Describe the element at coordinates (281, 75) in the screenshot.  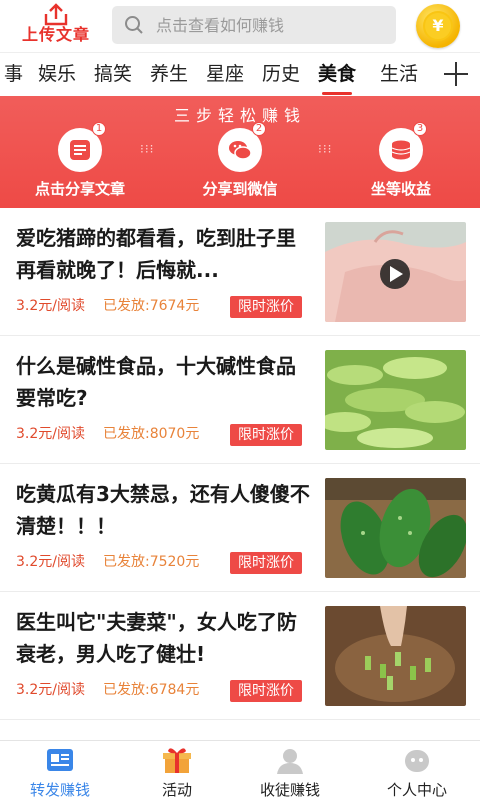
I see `tab-lishi: 历史` at that location.